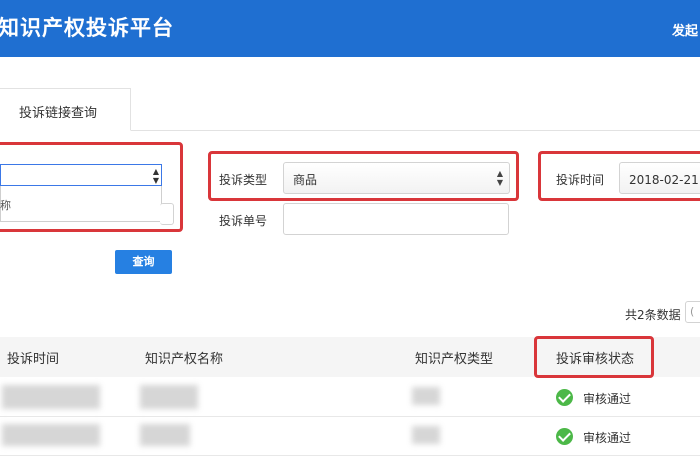 The image size is (700, 470). I want to click on query-button: 查询, so click(143, 262).